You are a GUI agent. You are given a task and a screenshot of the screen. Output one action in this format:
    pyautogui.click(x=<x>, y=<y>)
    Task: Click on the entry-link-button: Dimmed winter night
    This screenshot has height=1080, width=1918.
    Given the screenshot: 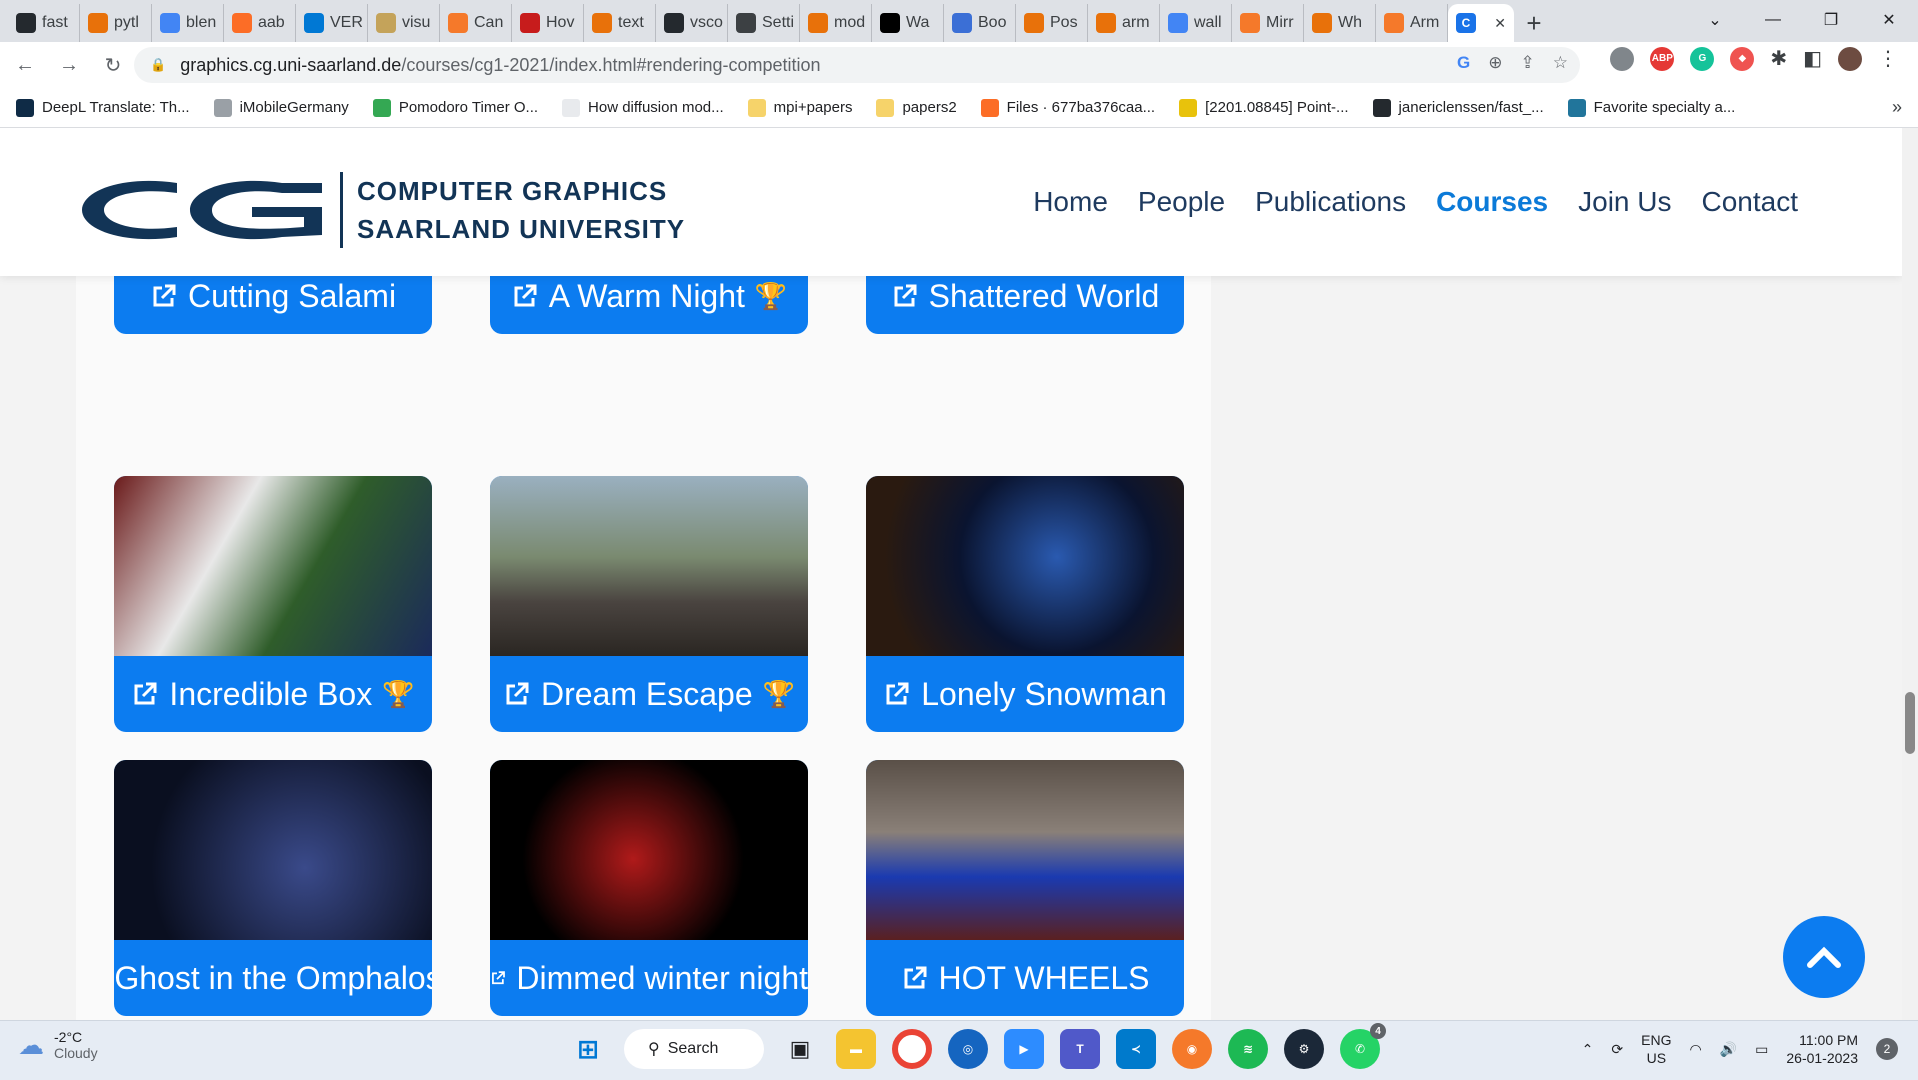 What is the action you would take?
    pyautogui.click(x=649, y=978)
    